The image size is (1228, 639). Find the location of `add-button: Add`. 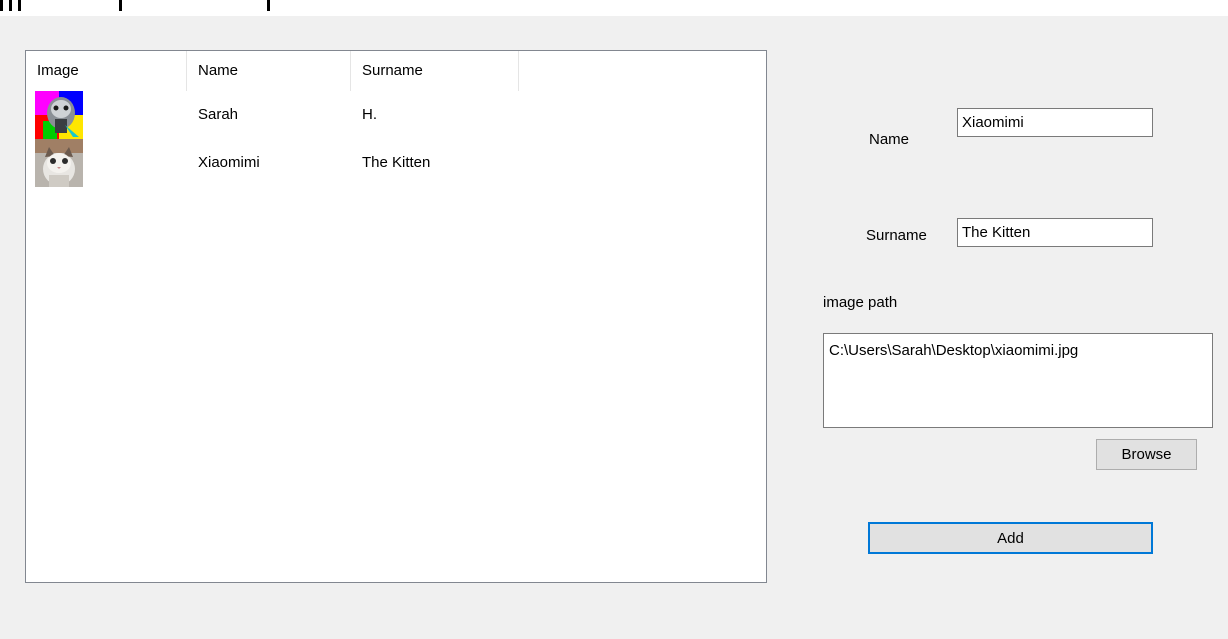

add-button: Add is located at coordinates (1010, 538).